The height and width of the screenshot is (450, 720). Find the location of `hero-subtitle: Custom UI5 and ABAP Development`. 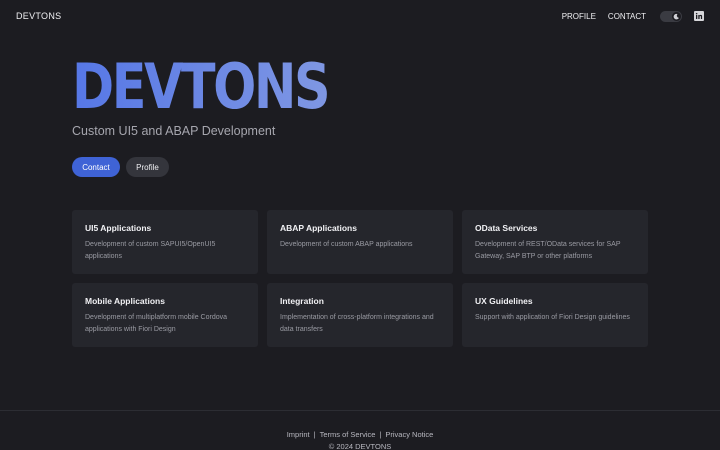

hero-subtitle: Custom UI5 and ABAP Development is located at coordinates (174, 131).